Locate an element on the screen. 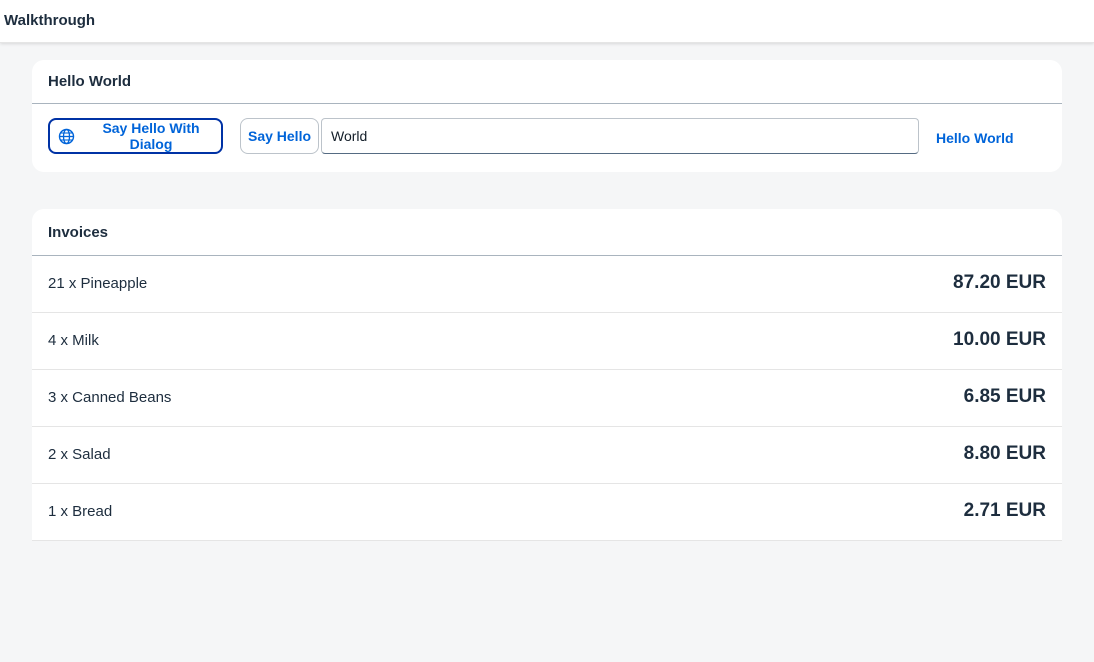 The height and width of the screenshot is (662, 1094). hello-panel-header: Hello World is located at coordinates (547, 82).